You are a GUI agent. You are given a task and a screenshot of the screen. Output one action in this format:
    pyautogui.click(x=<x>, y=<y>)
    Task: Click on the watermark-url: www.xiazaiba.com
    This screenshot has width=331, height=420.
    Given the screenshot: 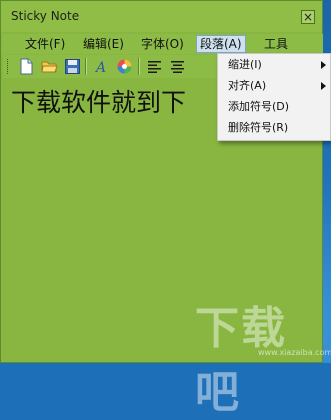 What is the action you would take?
    pyautogui.click(x=294, y=352)
    